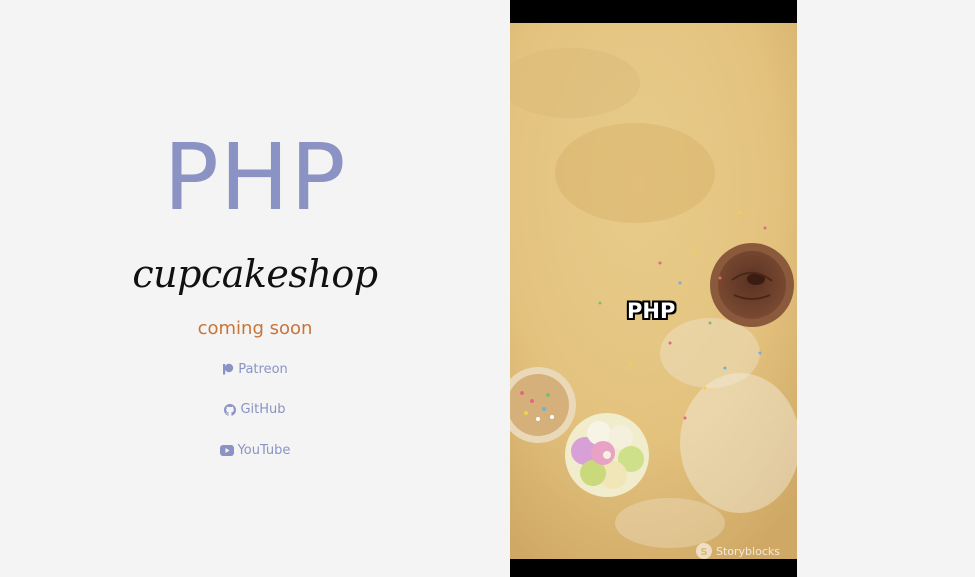  I want to click on storyblocks-watermark: S Storyblocks, so click(738, 551).